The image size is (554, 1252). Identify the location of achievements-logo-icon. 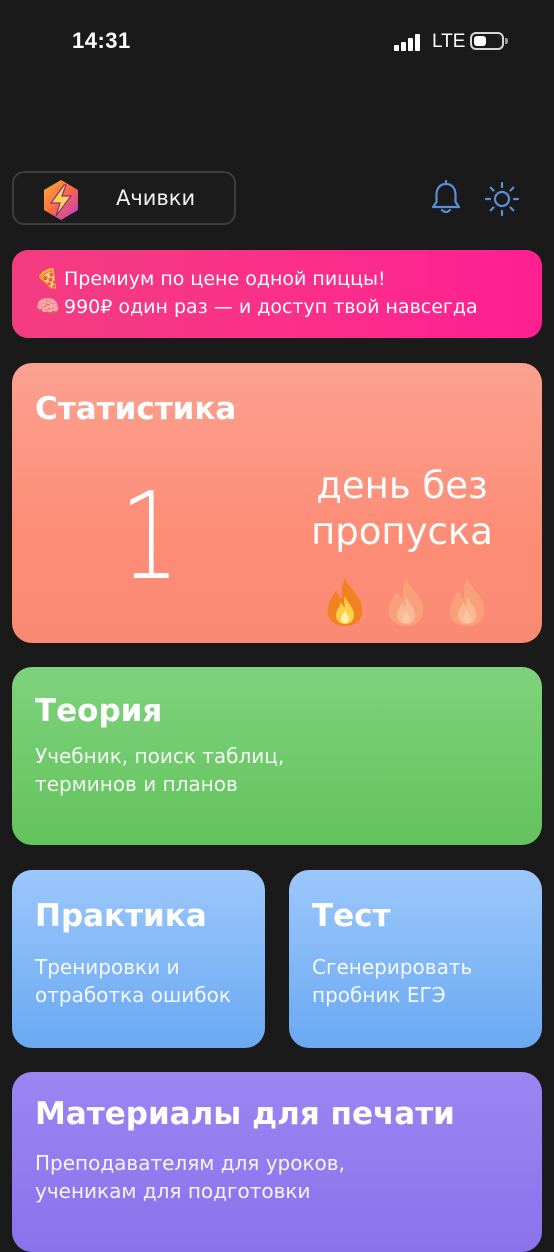
(61, 200).